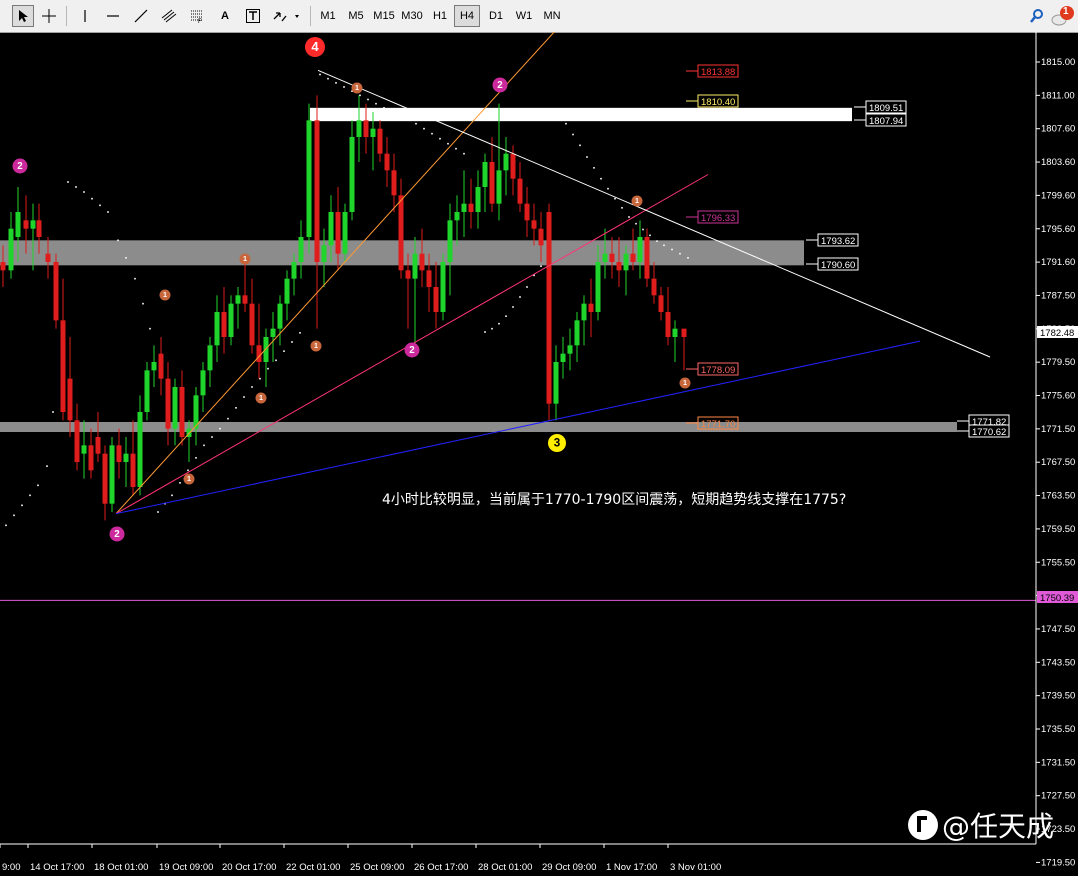 The image size is (1078, 876). What do you see at coordinates (113, 16) in the screenshot?
I see `horizontal-line-tool-icon` at bounding box center [113, 16].